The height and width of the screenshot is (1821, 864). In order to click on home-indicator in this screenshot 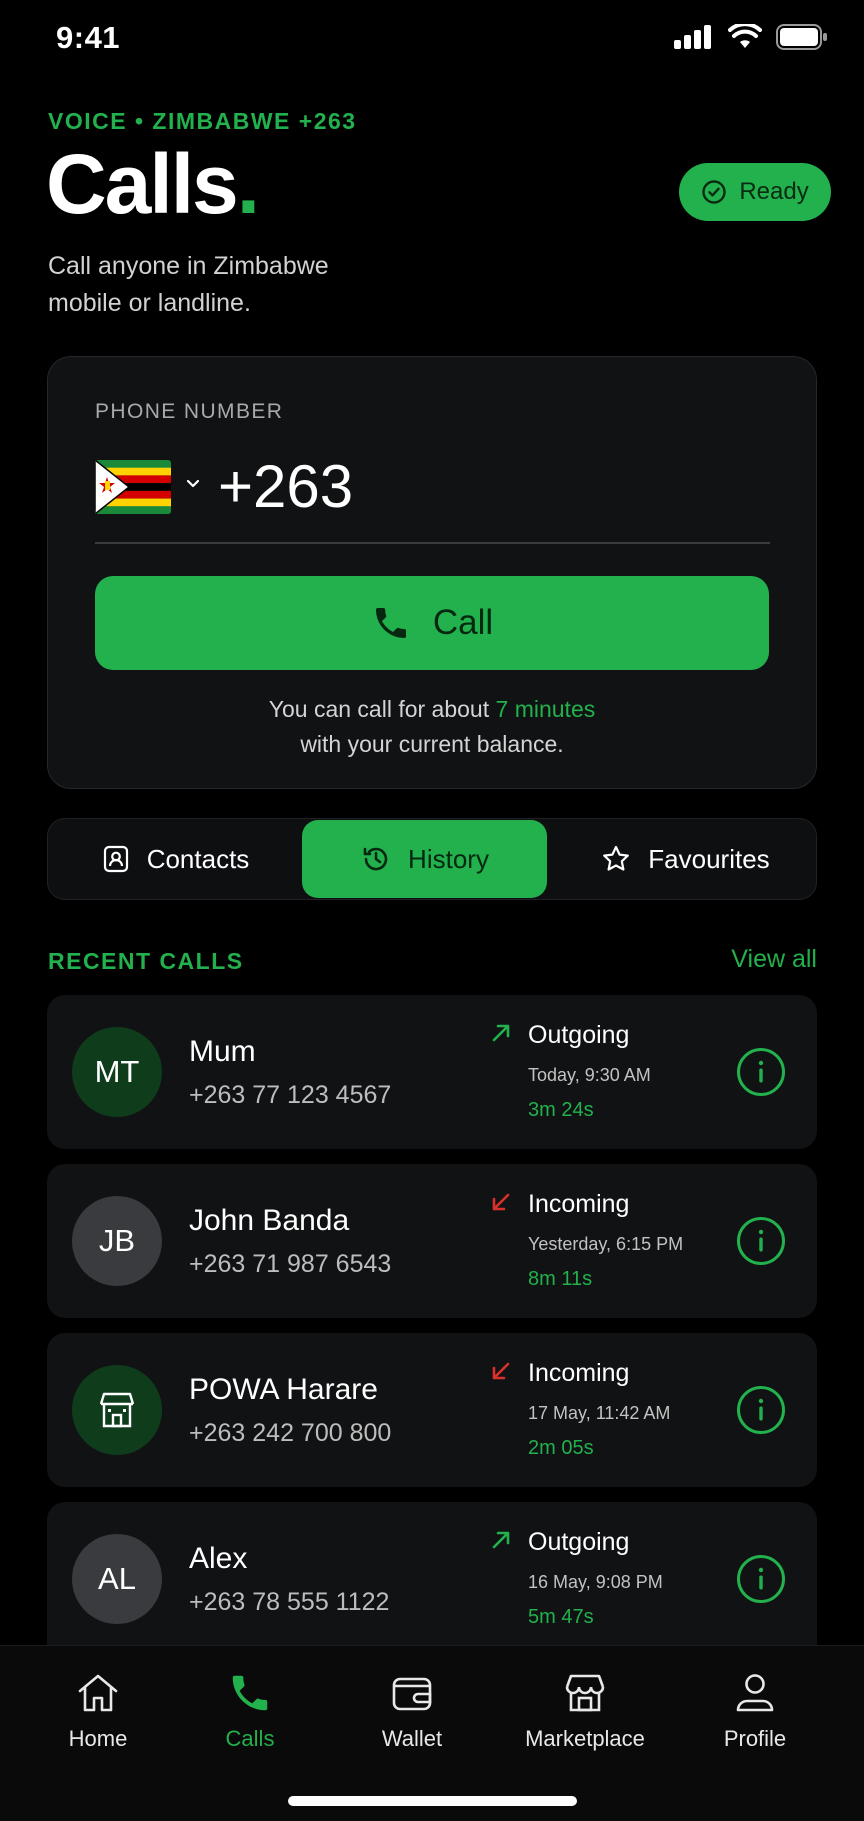, I will do `click(432, 1801)`.